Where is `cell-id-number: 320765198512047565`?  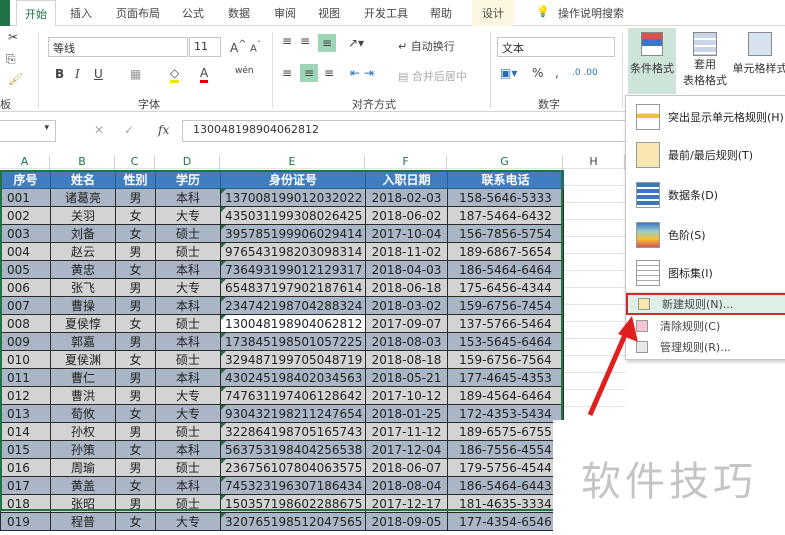 cell-id-number: 320765198512047565 is located at coordinates (293, 521).